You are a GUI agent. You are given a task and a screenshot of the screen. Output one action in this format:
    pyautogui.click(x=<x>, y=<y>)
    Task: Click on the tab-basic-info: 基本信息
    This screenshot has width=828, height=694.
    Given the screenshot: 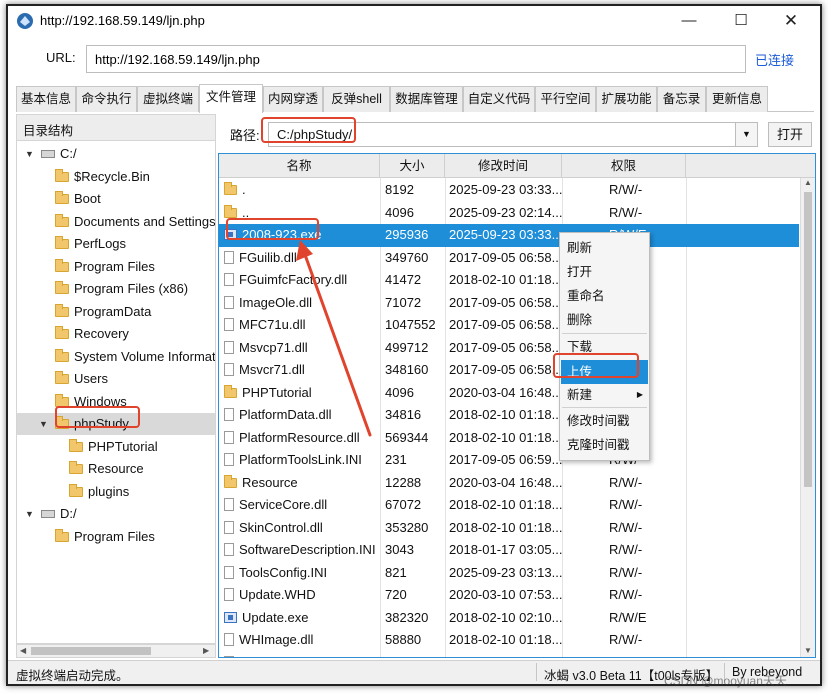 What is the action you would take?
    pyautogui.click(x=46, y=99)
    